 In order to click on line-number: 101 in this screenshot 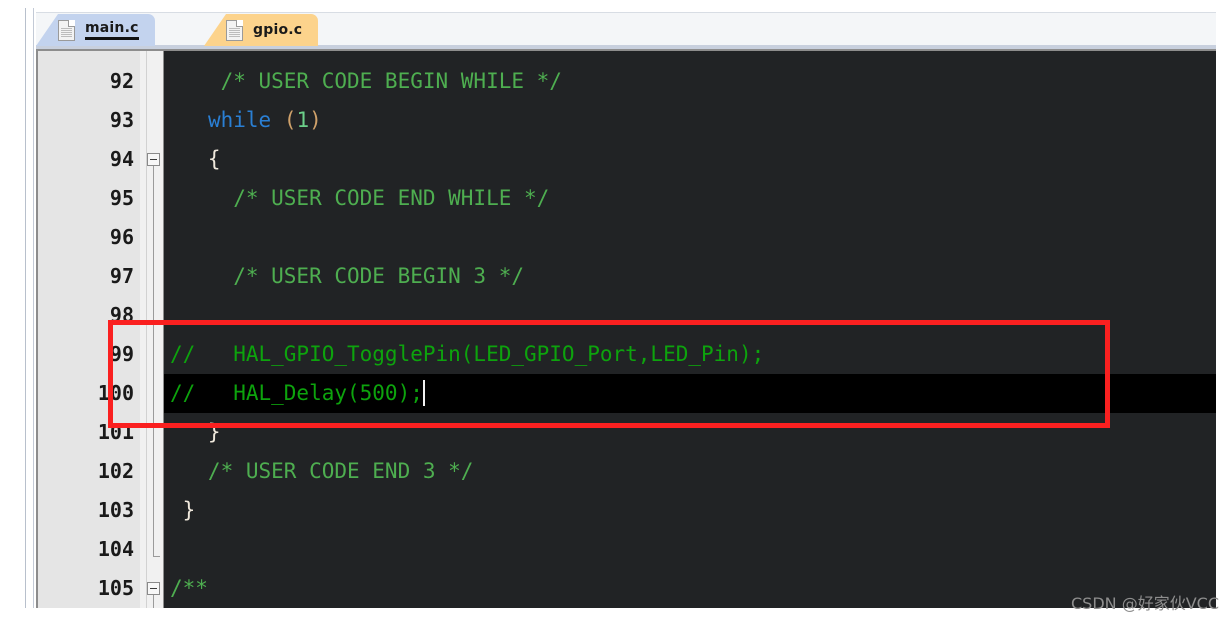, I will do `click(115, 432)`.